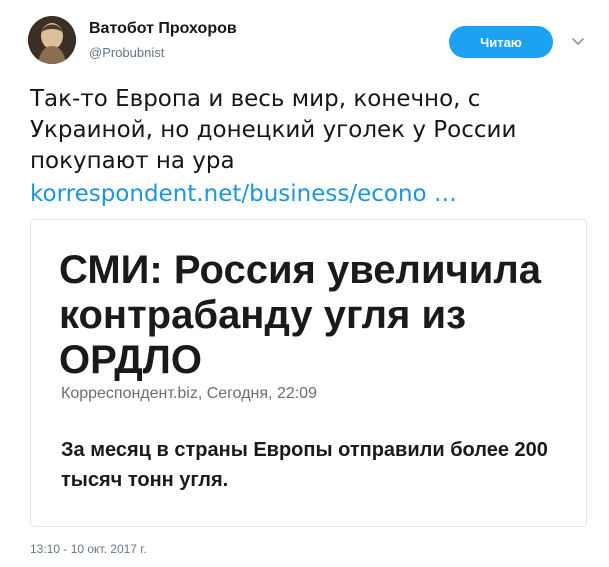  I want to click on avatar-image, so click(52, 40).